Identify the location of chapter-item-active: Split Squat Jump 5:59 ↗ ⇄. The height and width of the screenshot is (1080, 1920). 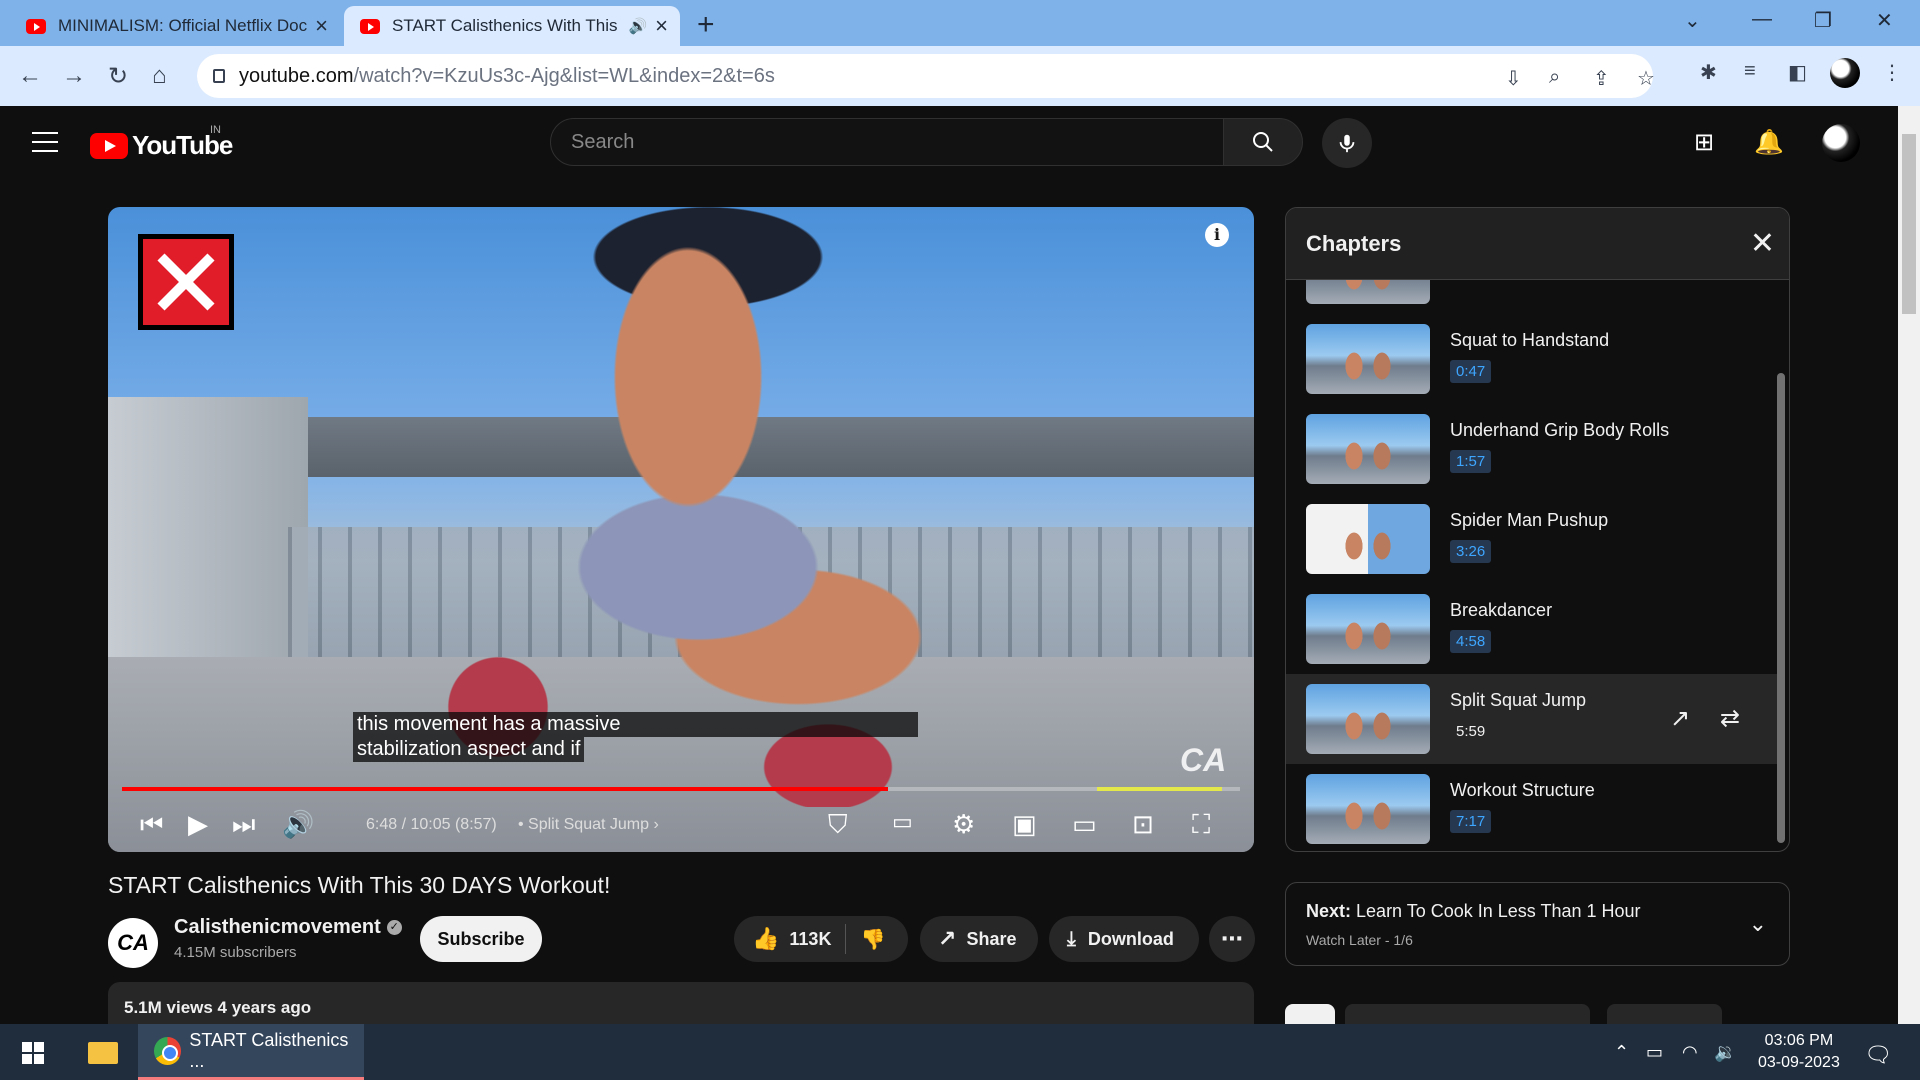
(1532, 719).